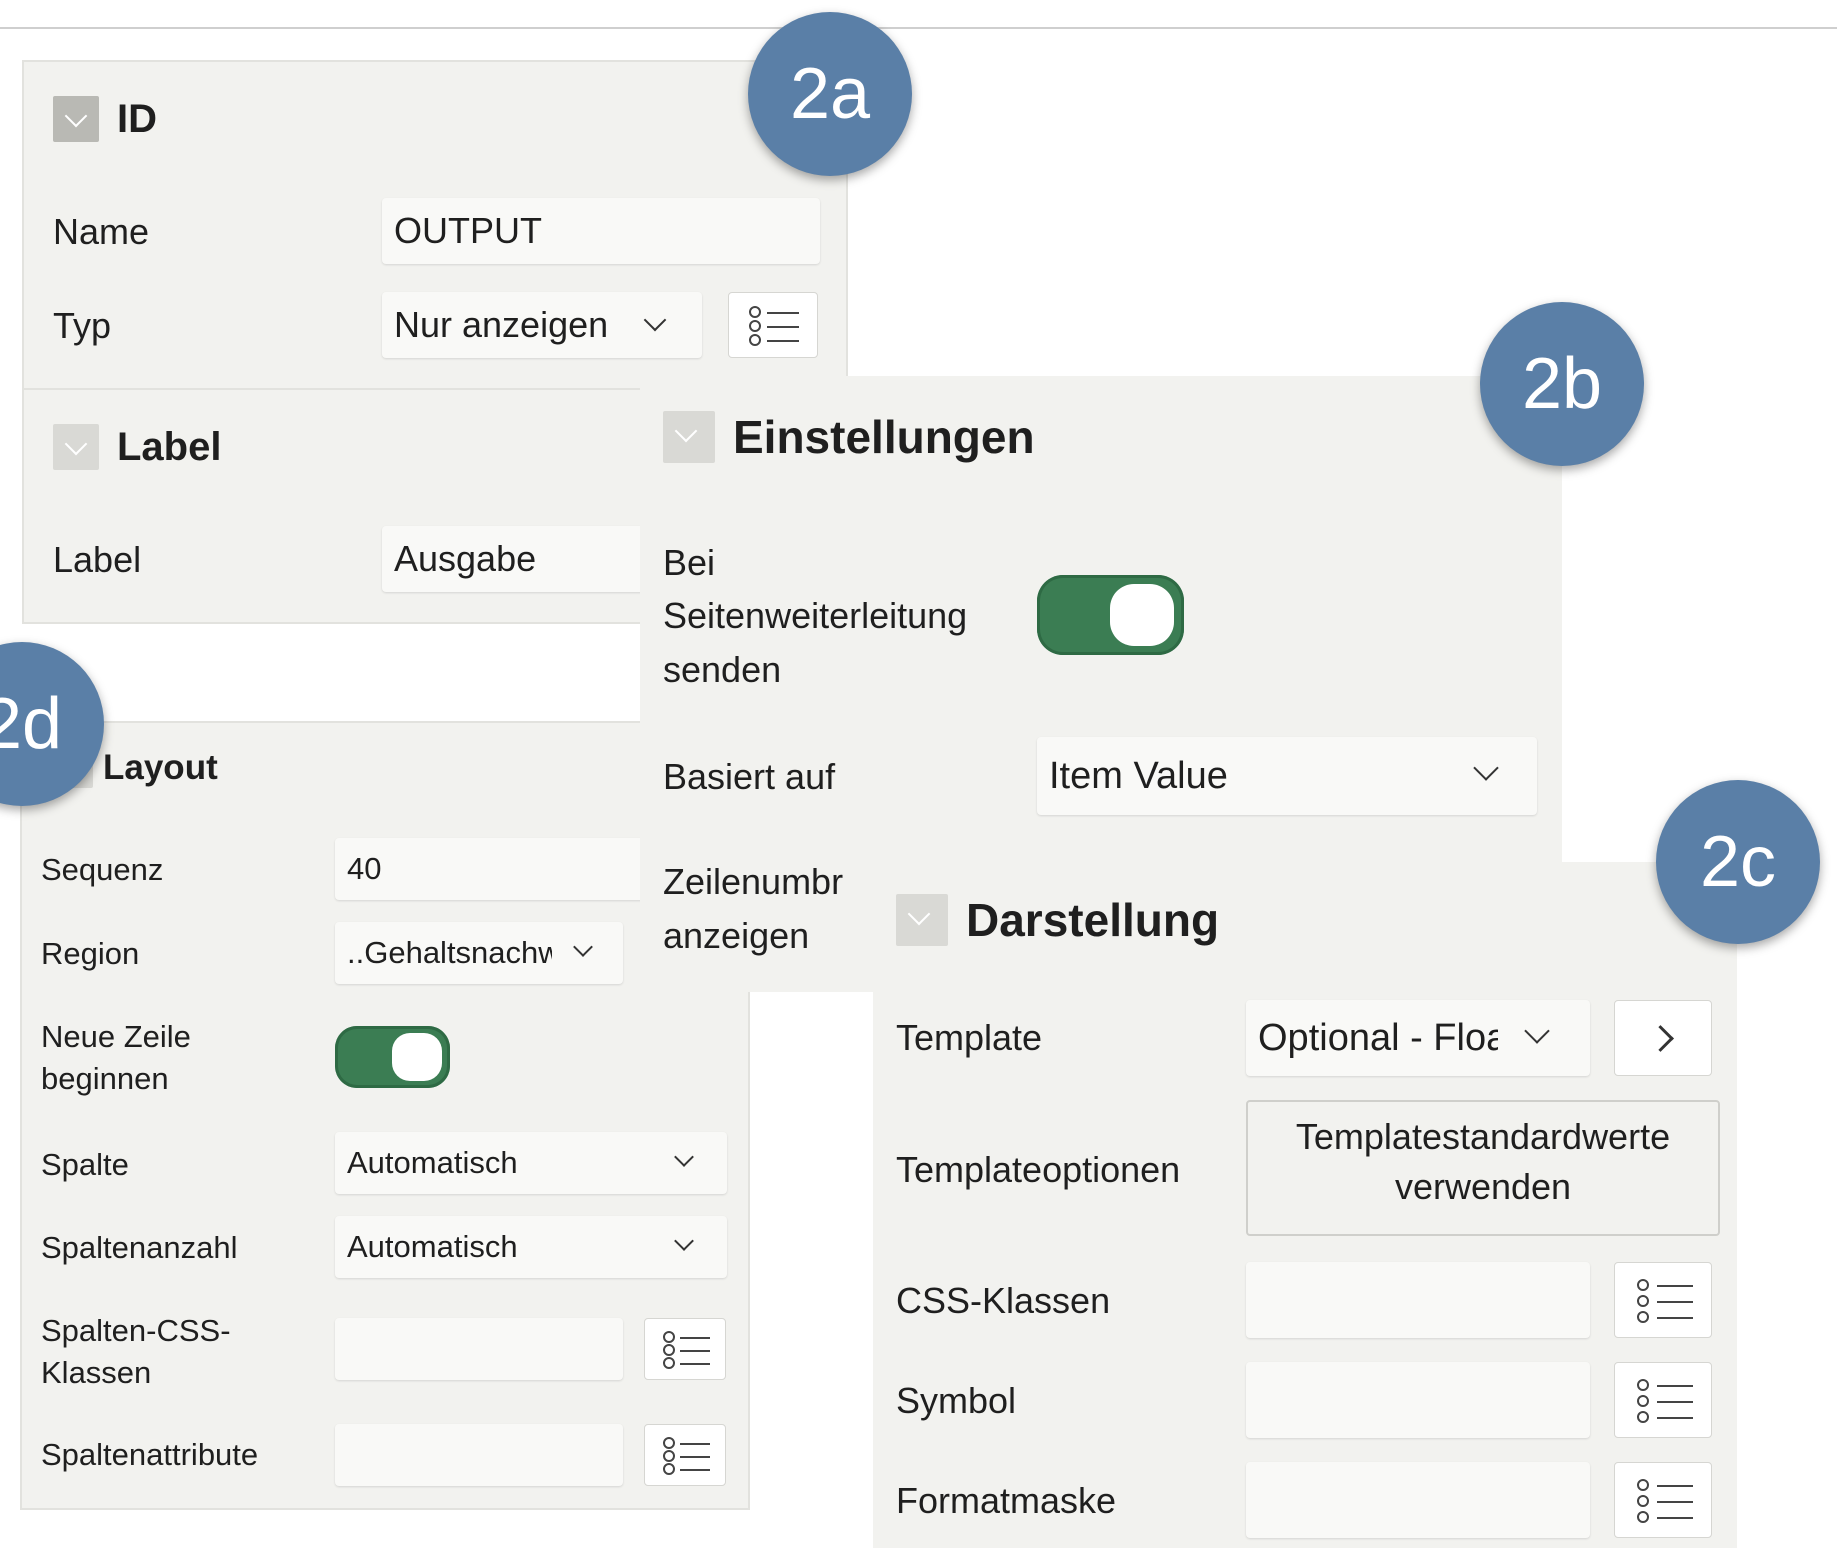 The width and height of the screenshot is (1837, 1548). What do you see at coordinates (169, 446) in the screenshot?
I see `label-section-title: Label` at bounding box center [169, 446].